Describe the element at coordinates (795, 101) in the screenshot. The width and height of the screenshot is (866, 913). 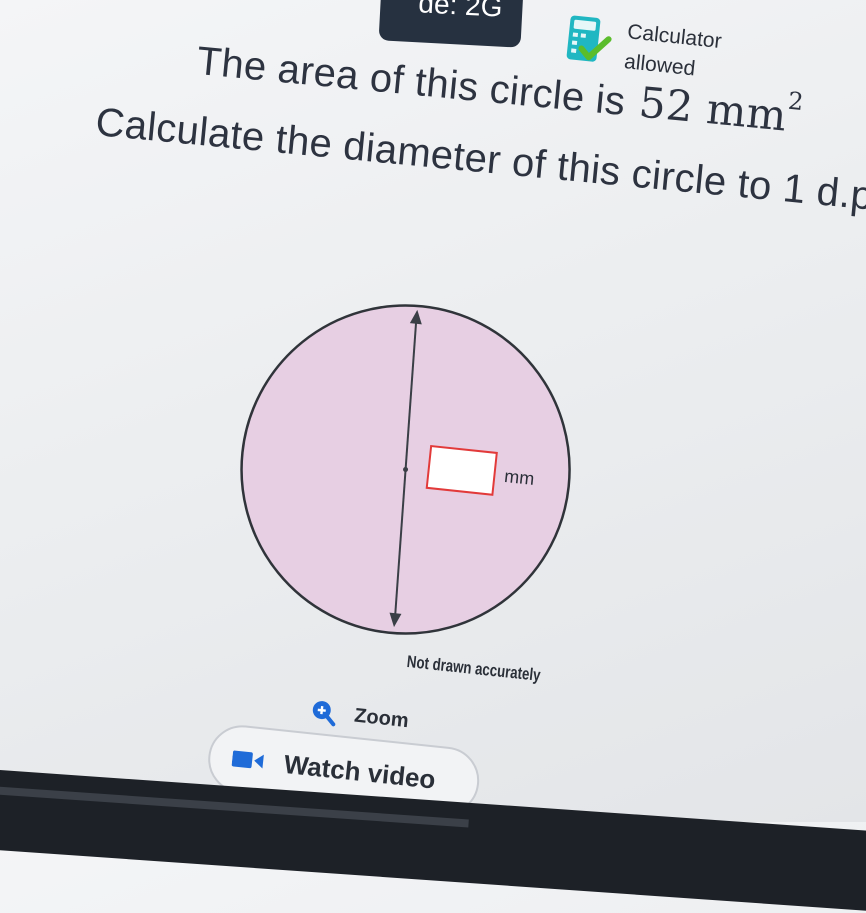
I see `area-power: 2` at that location.